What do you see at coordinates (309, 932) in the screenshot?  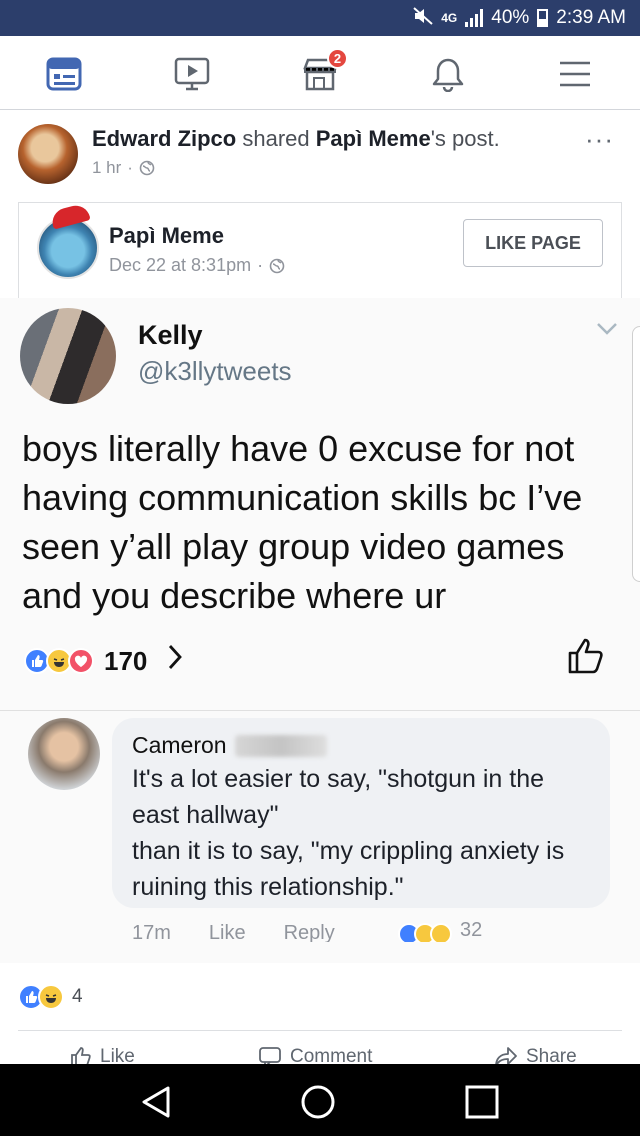 I see `comment-reply-link: Reply` at bounding box center [309, 932].